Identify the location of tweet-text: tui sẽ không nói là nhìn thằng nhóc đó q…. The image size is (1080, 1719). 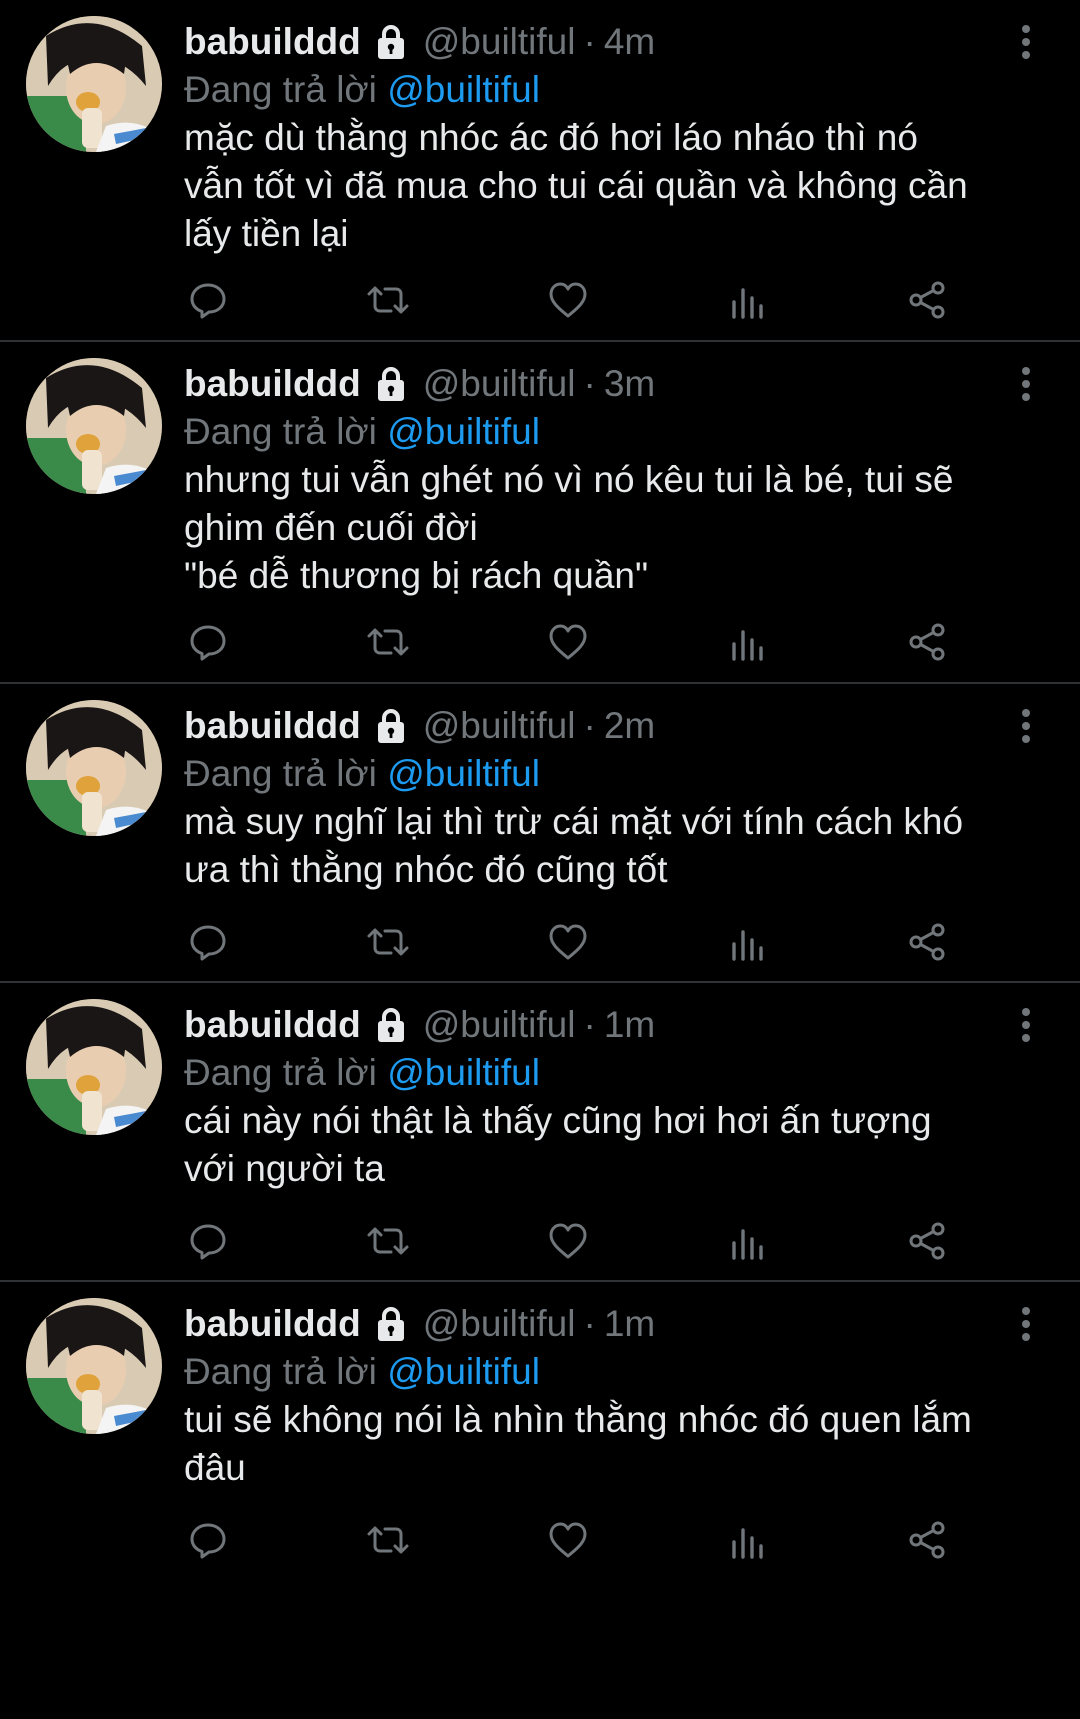
(578, 1443).